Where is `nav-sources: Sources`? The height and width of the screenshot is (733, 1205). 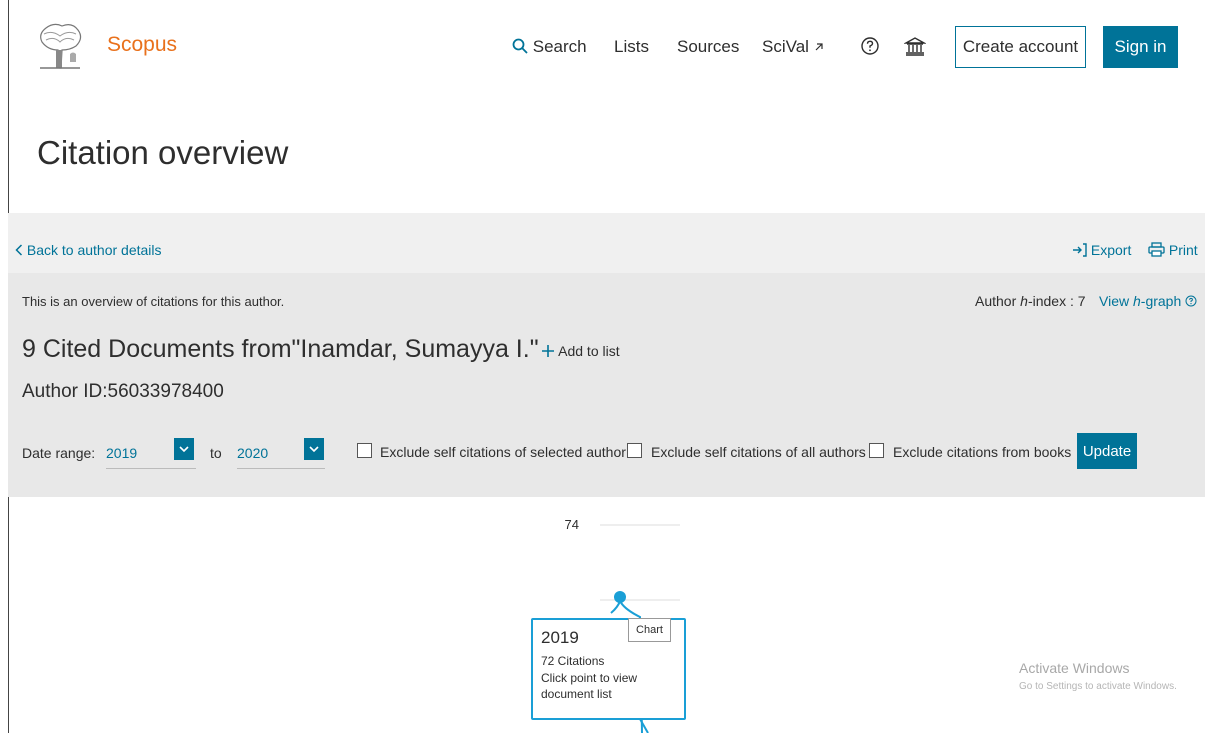 nav-sources: Sources is located at coordinates (708, 47).